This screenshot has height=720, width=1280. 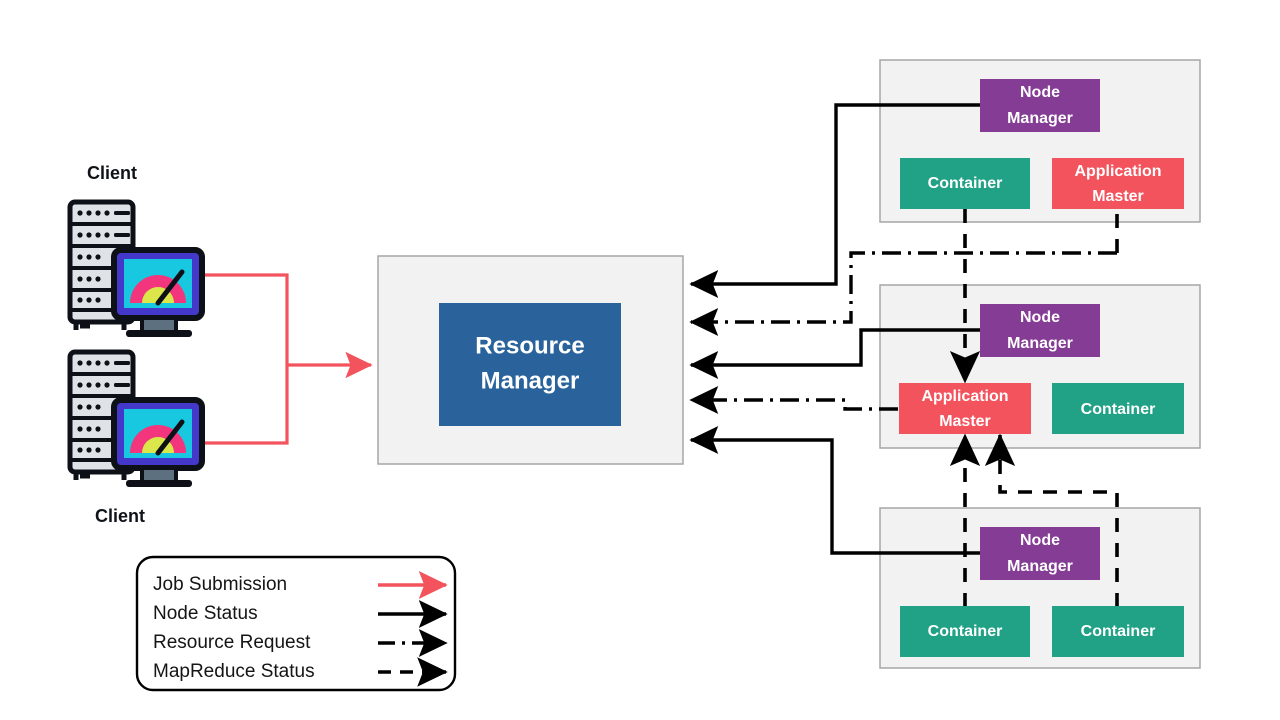 What do you see at coordinates (530, 380) in the screenshot?
I see `resource-manager-label-line2: Manager` at bounding box center [530, 380].